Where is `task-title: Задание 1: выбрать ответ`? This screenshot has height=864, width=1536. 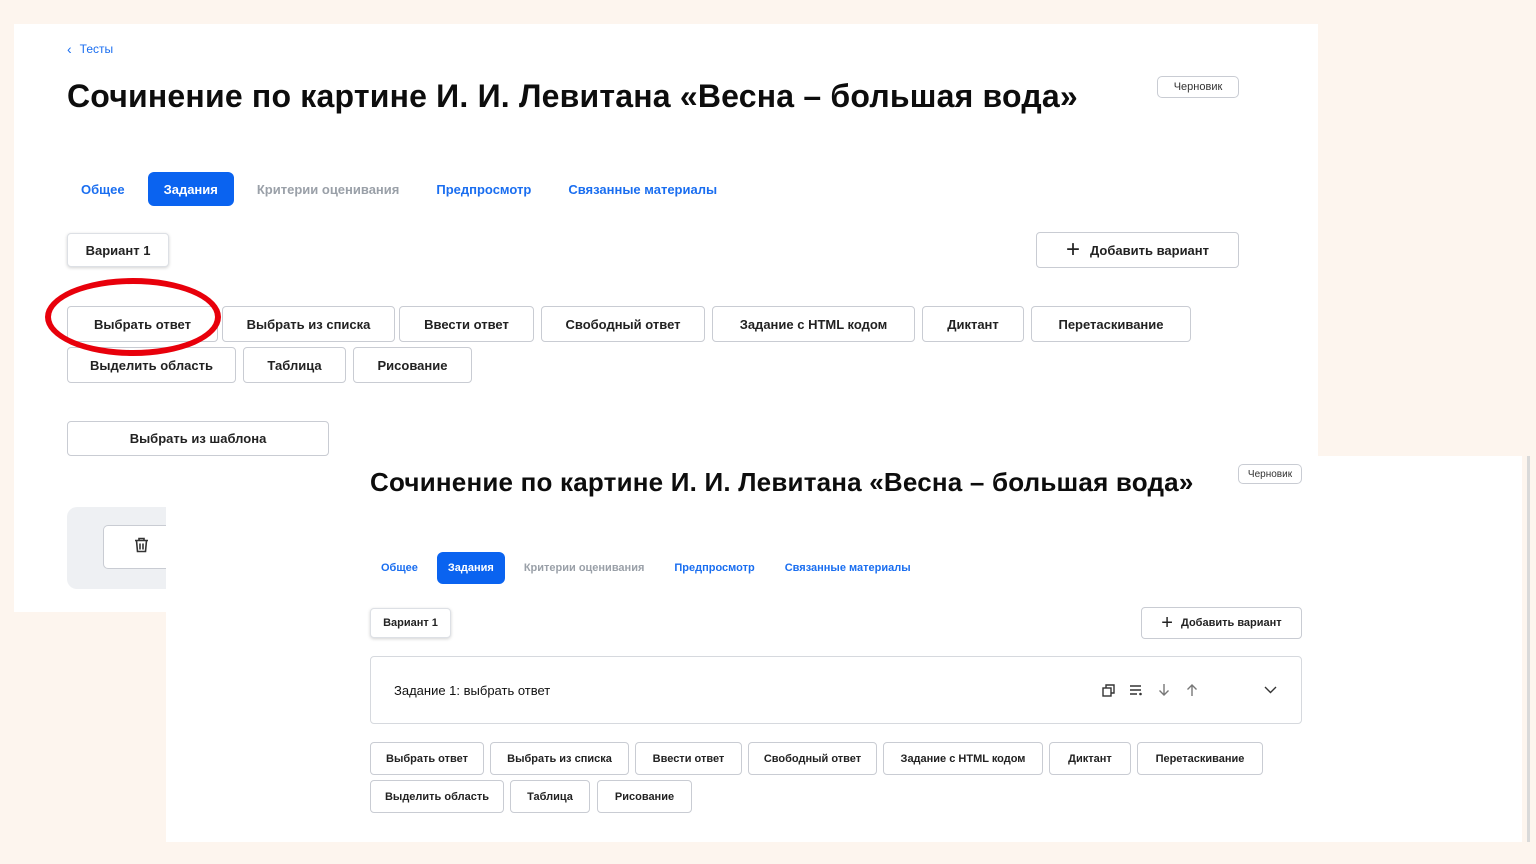
task-title: Задание 1: выбрать ответ is located at coordinates (472, 690).